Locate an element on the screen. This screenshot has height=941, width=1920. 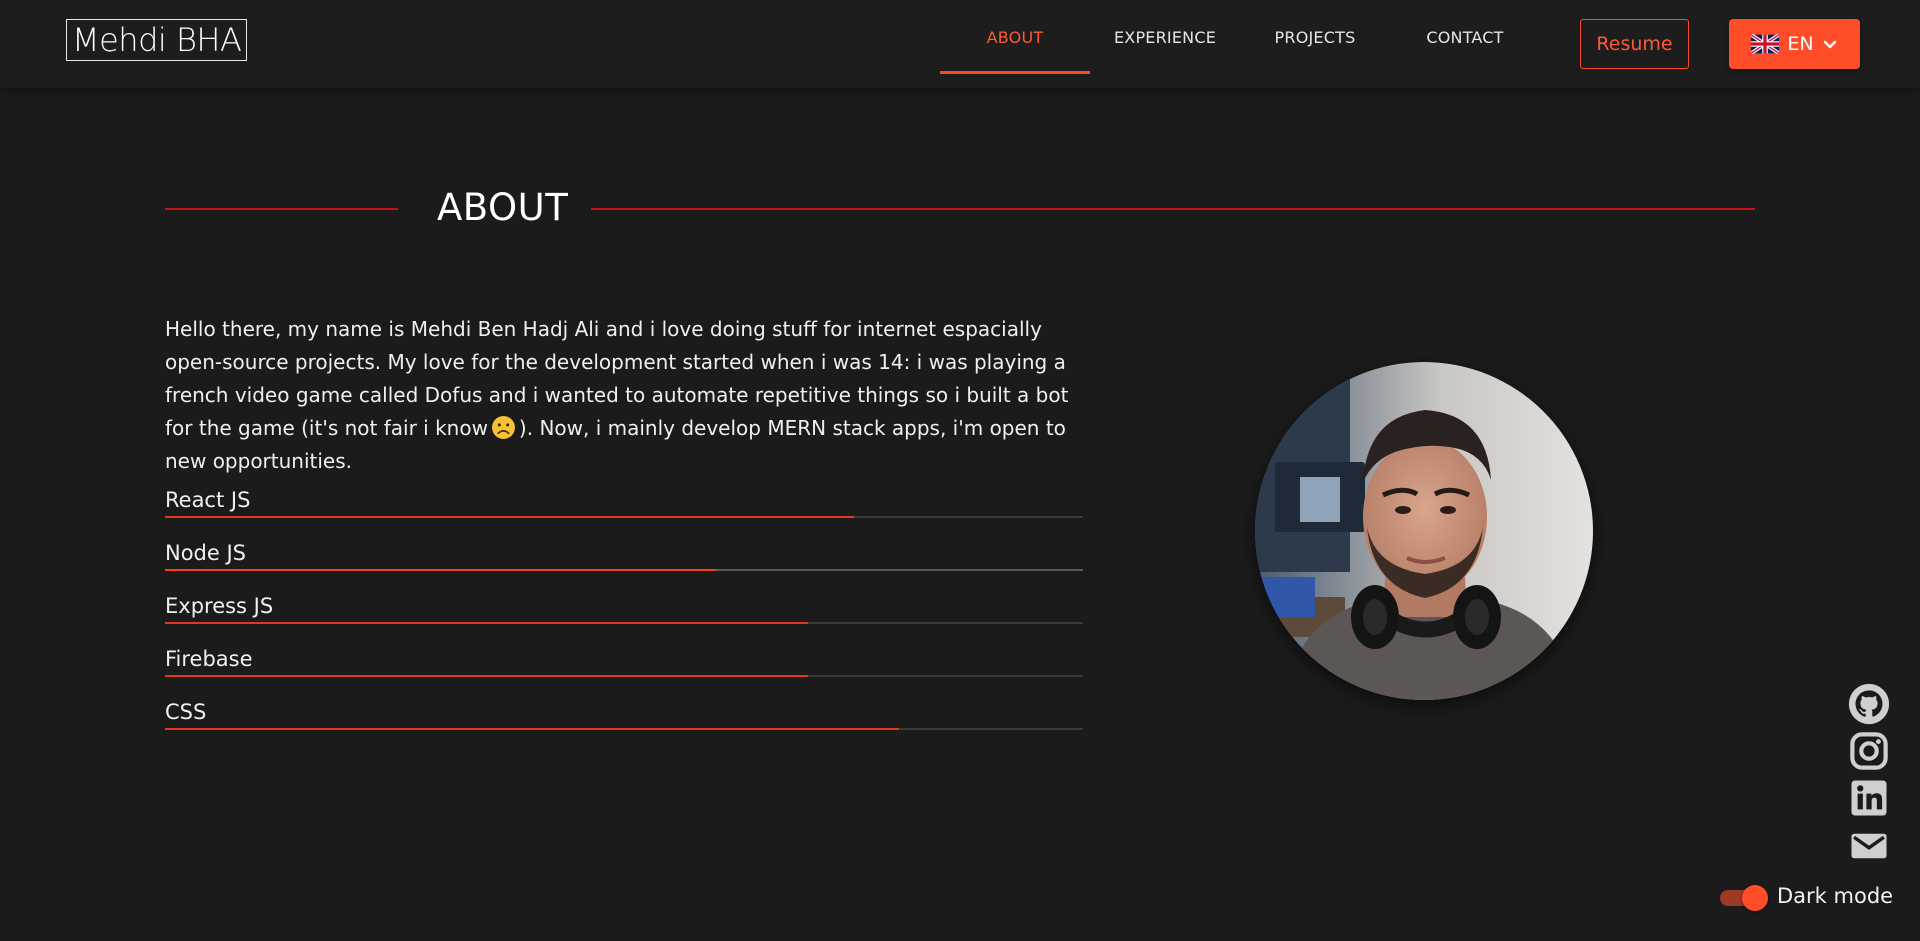
github-icon is located at coordinates (1869, 704).